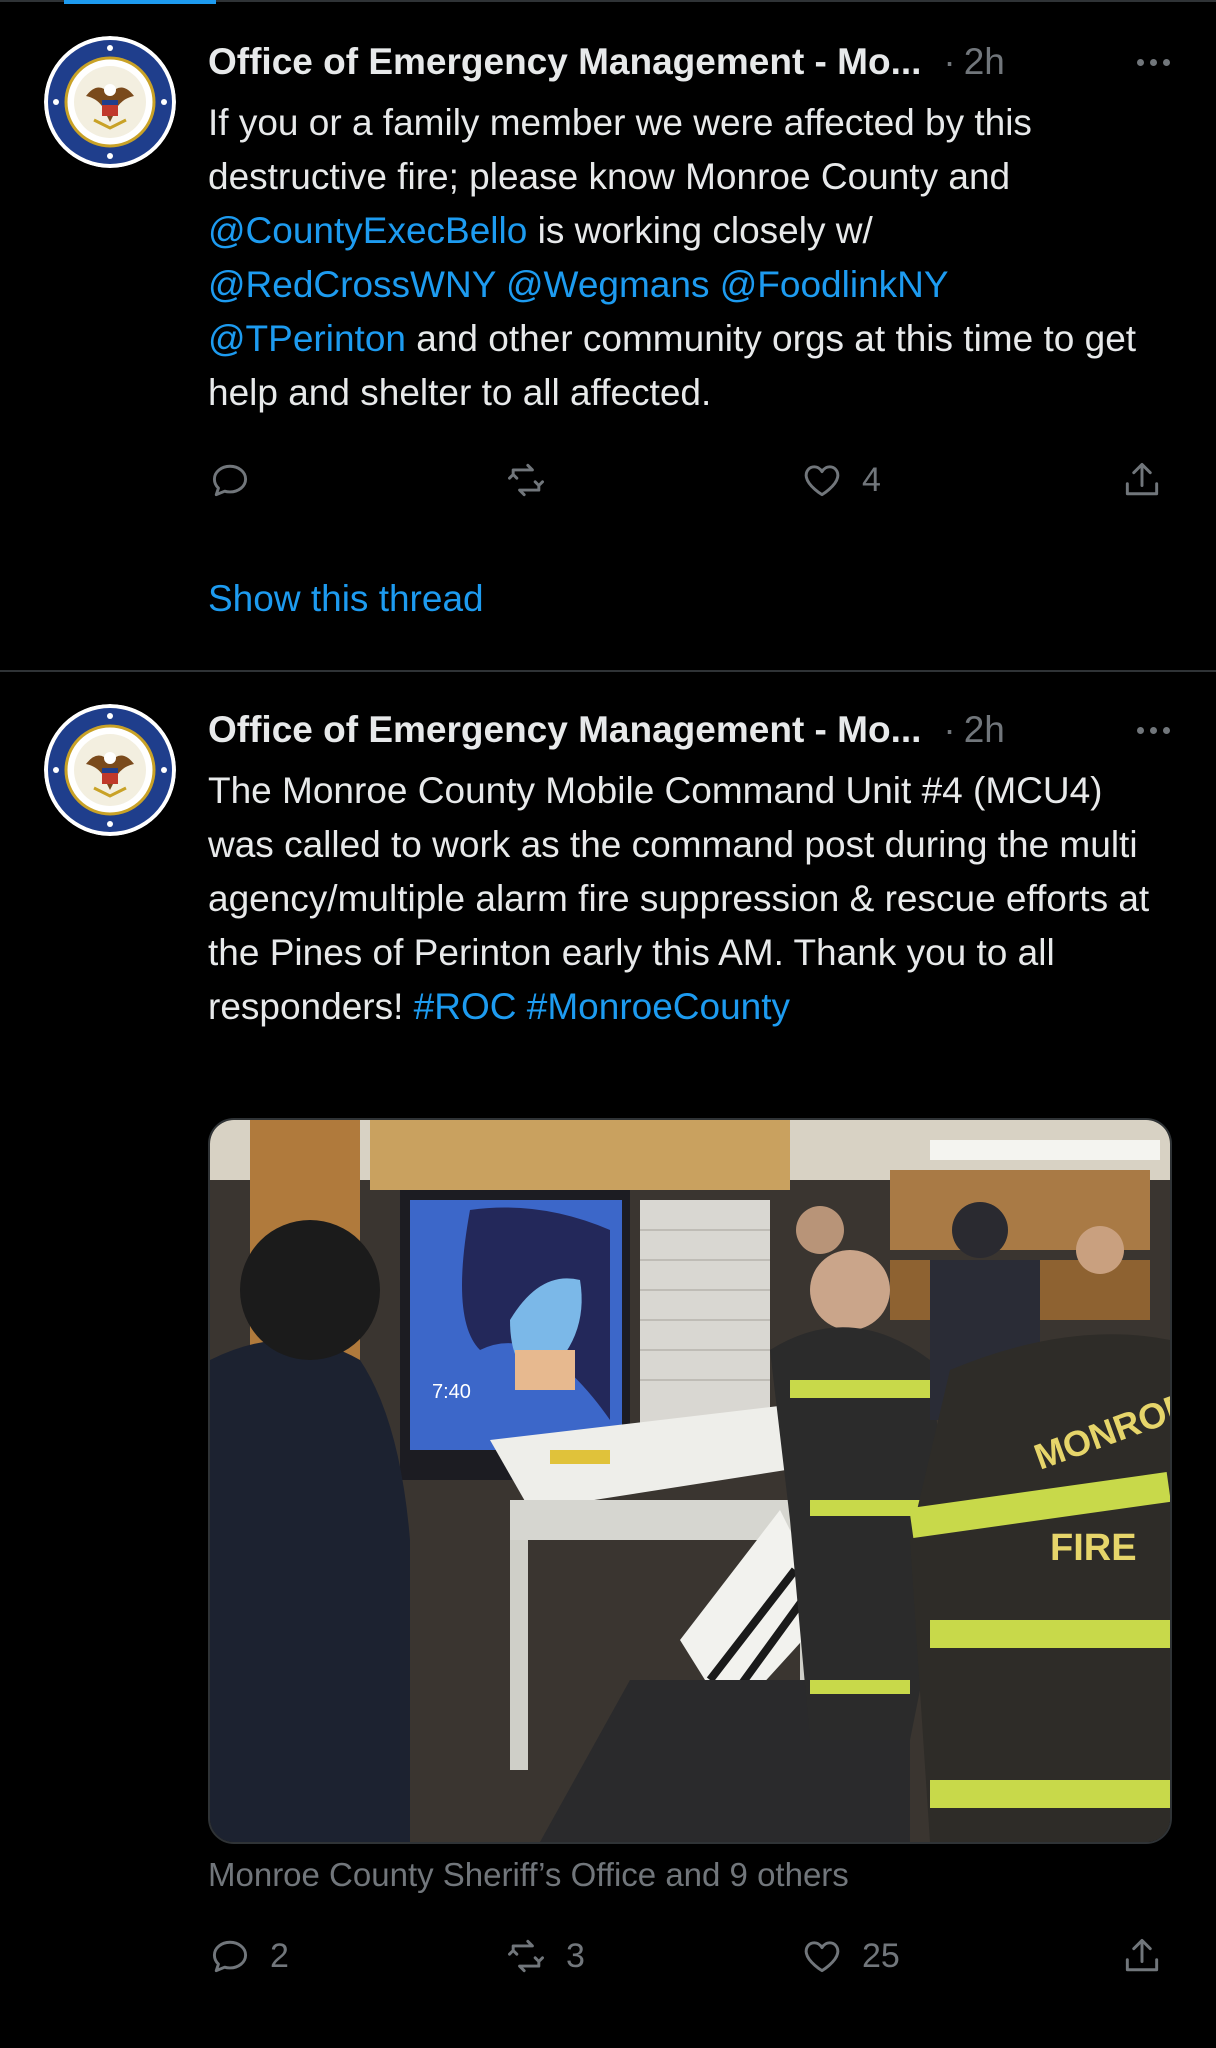 The height and width of the screenshot is (2048, 1216). Describe the element at coordinates (140, 2) in the screenshot. I see `tab-indicator` at that location.